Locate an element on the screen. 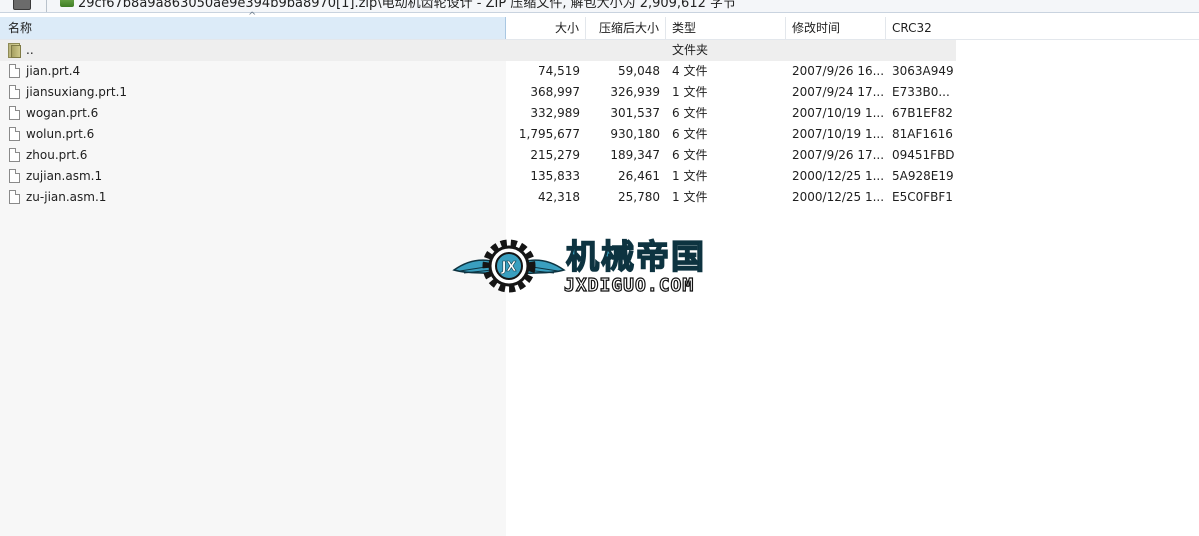 The width and height of the screenshot is (1199, 536). file-crc32: 67B1EF82 is located at coordinates (922, 113).